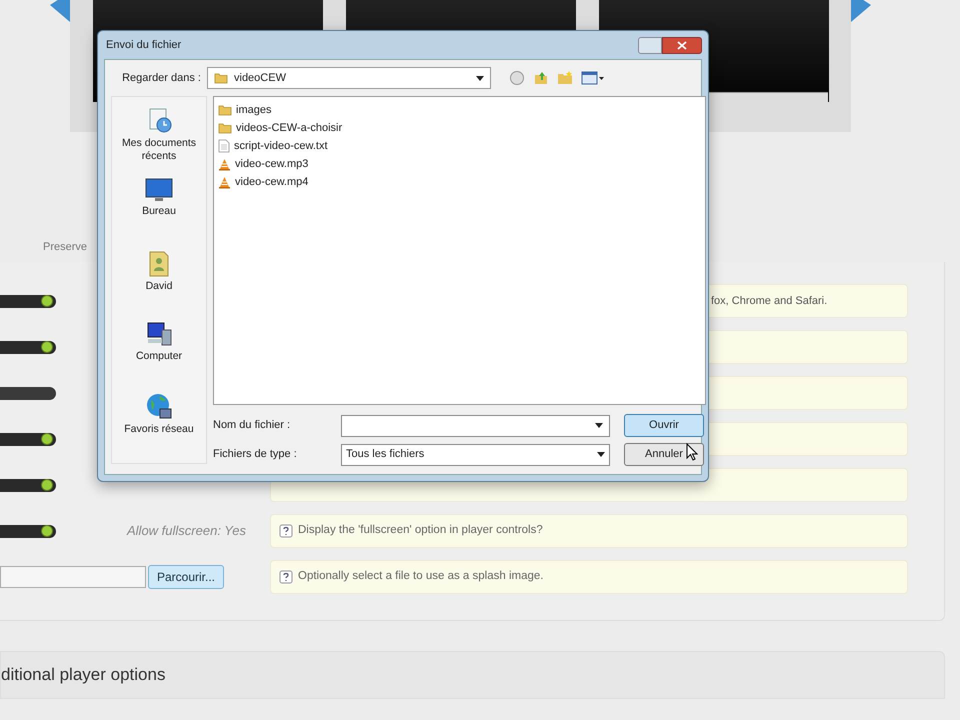 The height and width of the screenshot is (720, 960). I want to click on place-item: Computer, so click(159, 356).